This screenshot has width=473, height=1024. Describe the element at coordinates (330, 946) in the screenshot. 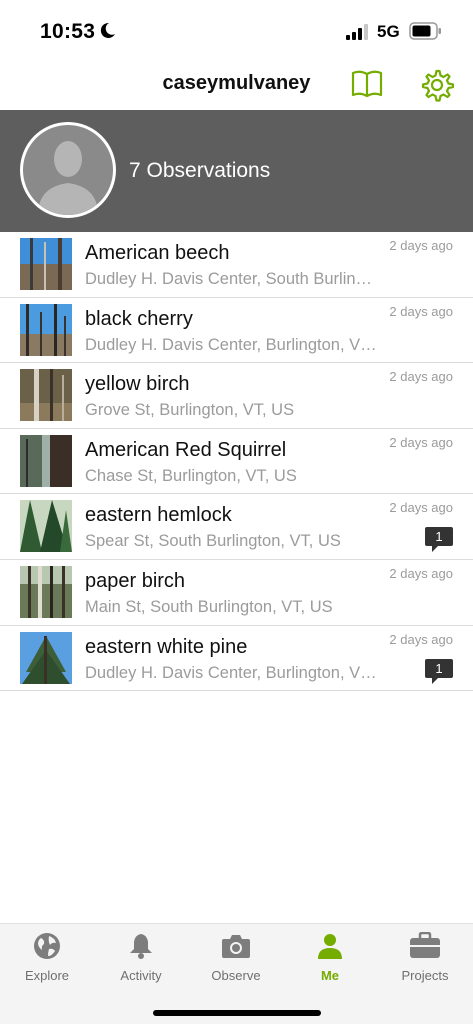

I see `person-icon` at that location.